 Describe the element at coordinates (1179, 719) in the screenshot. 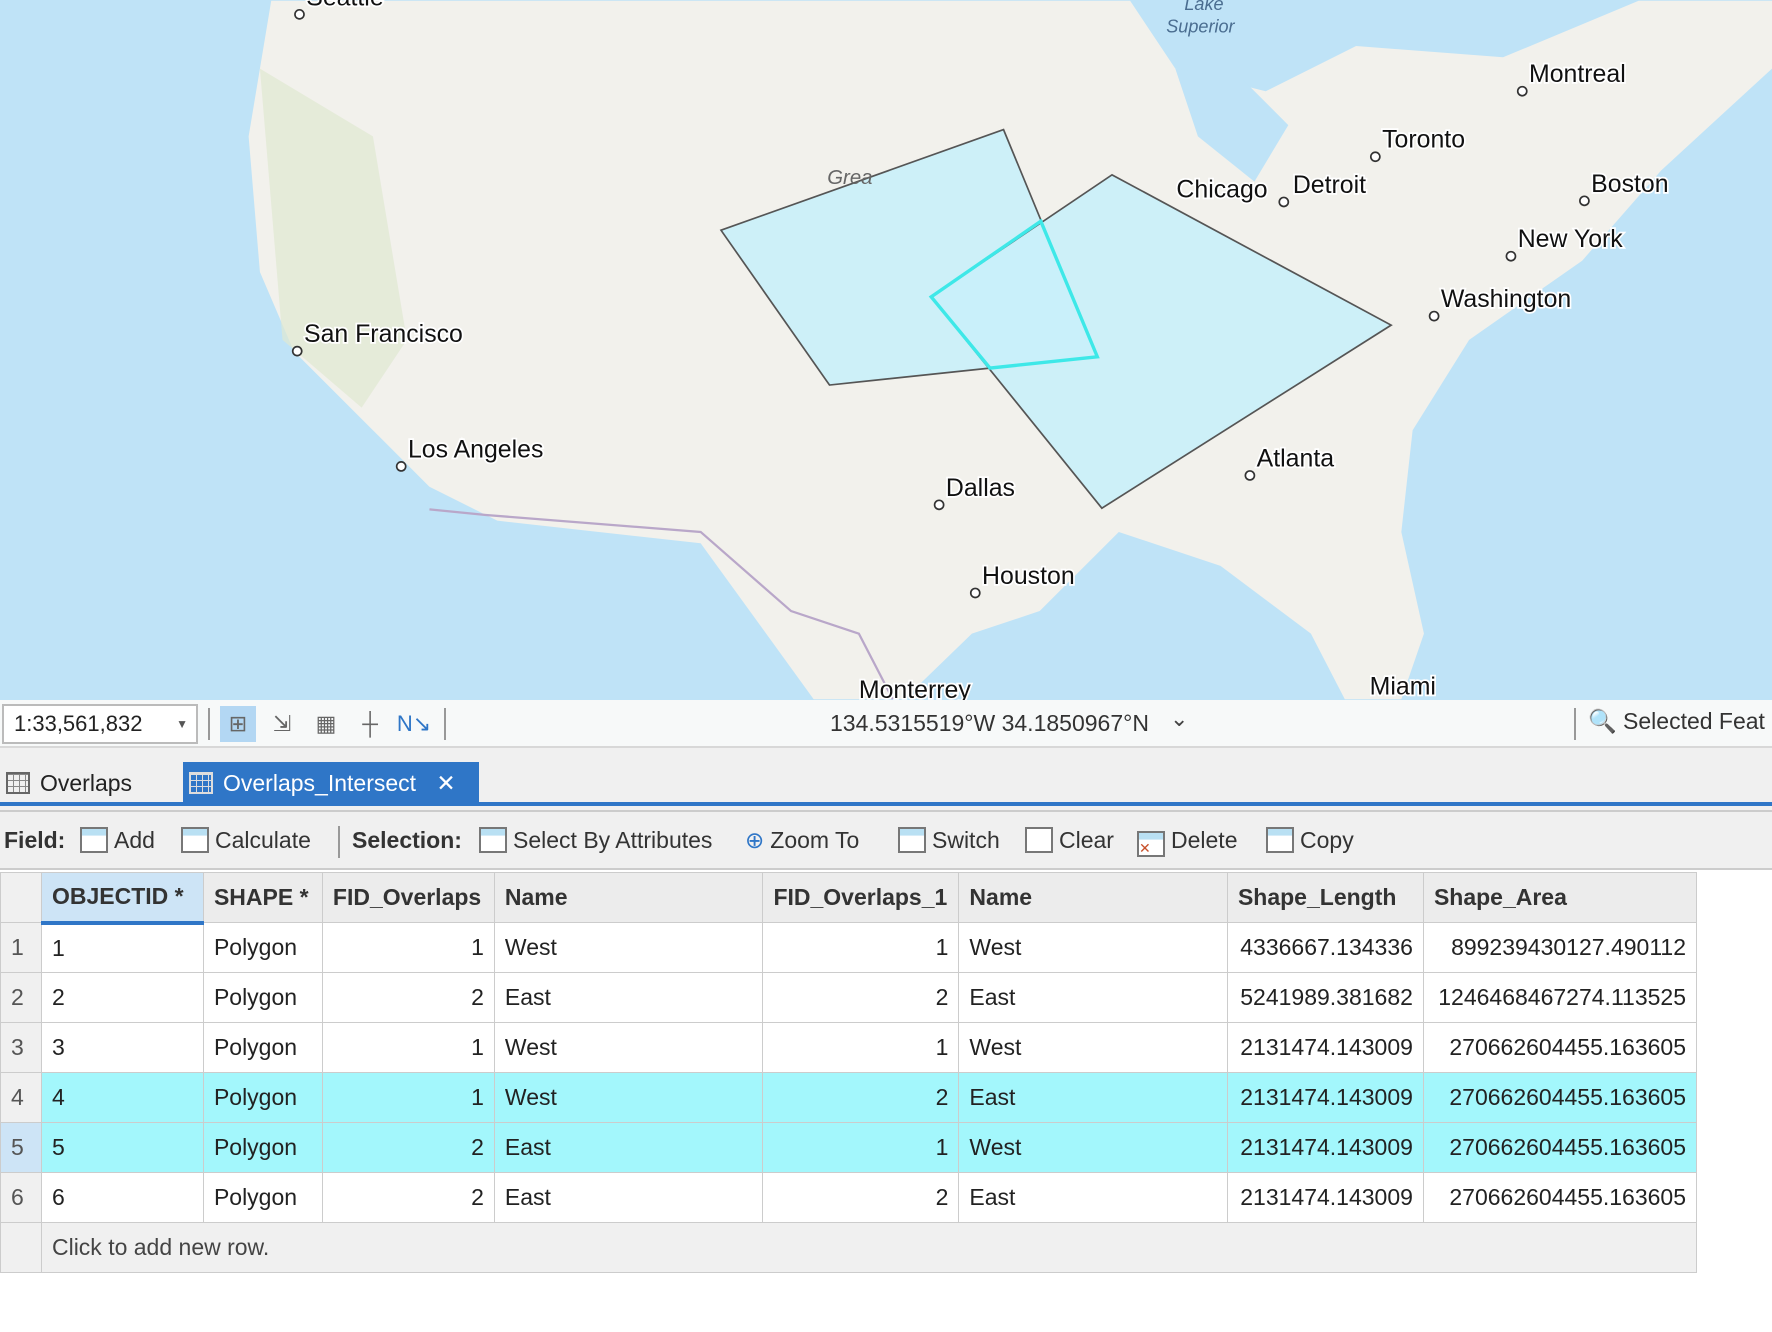

I see `chevron-down-icon: ⌄` at that location.